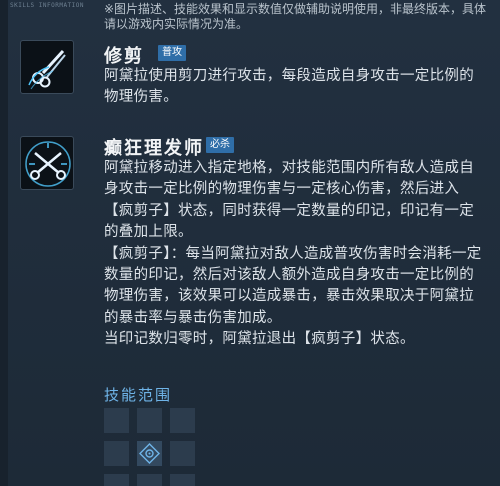 This screenshot has width=500, height=486. Describe the element at coordinates (289, 87) in the screenshot. I see `description-paragraph: 阿黛拉使用剪刀进行攻击，每段造成自身攻击一定比例的物理伤害。` at that location.